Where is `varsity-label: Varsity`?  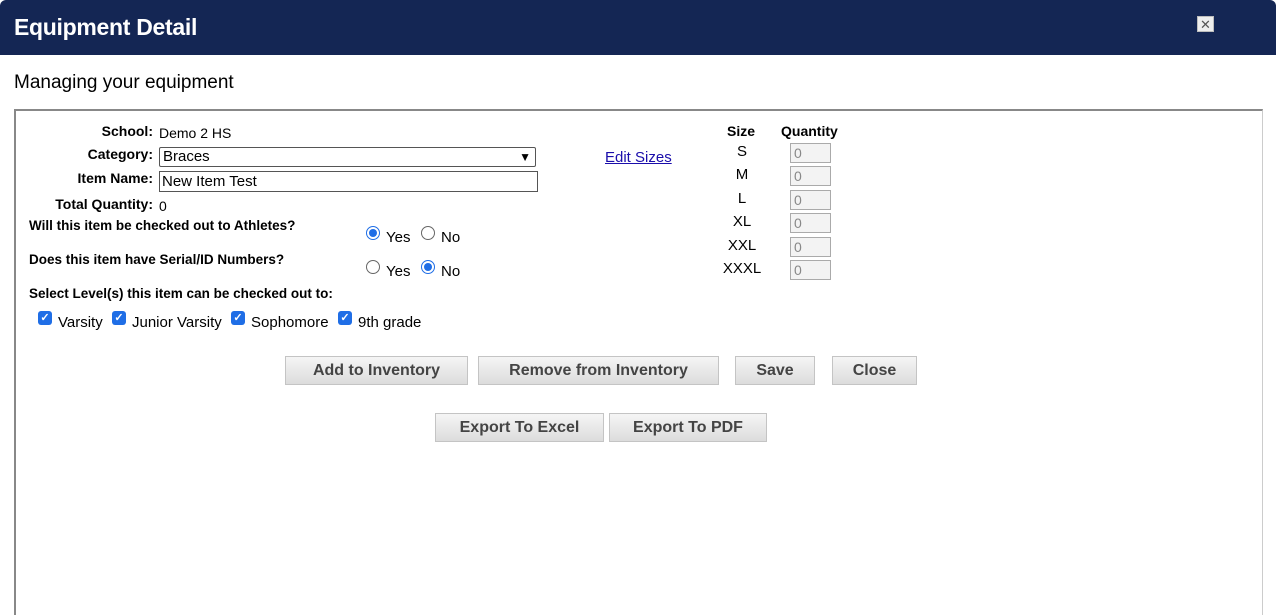 varsity-label: Varsity is located at coordinates (80, 322).